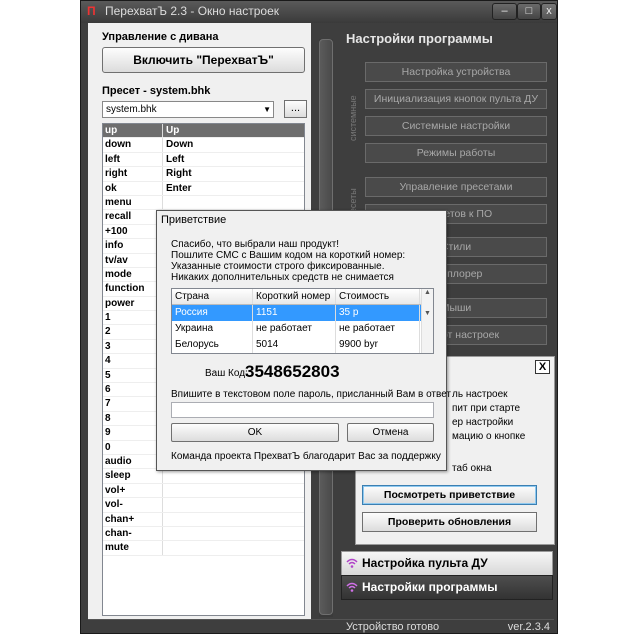  Describe the element at coordinates (393, 627) in the screenshot. I see `status-text: Устройство готово` at that location.